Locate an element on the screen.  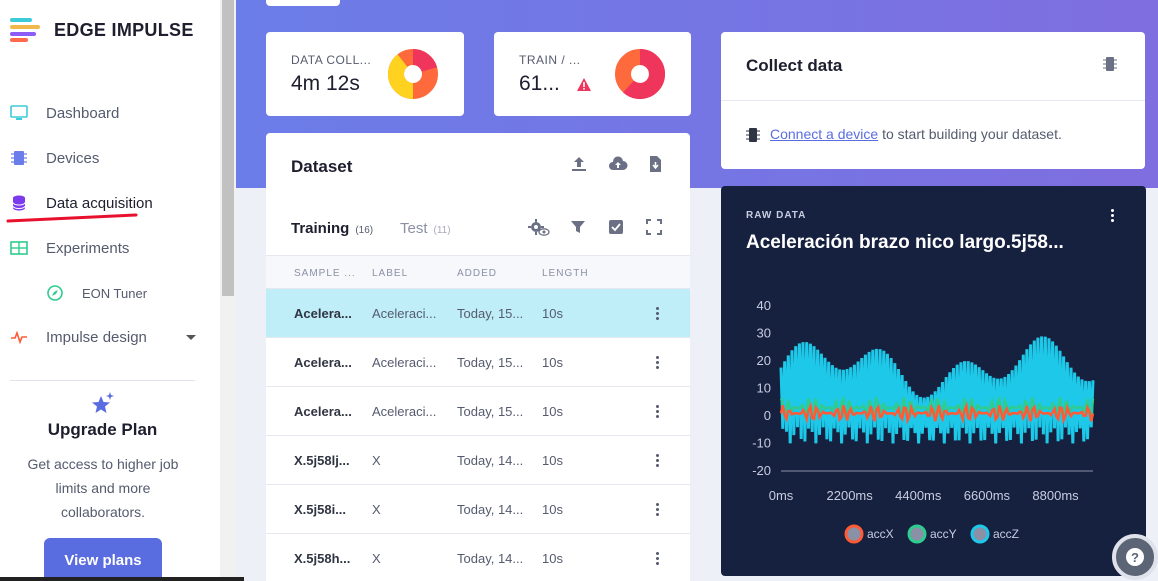
connect-device-link: Connect a device is located at coordinates (824, 134).